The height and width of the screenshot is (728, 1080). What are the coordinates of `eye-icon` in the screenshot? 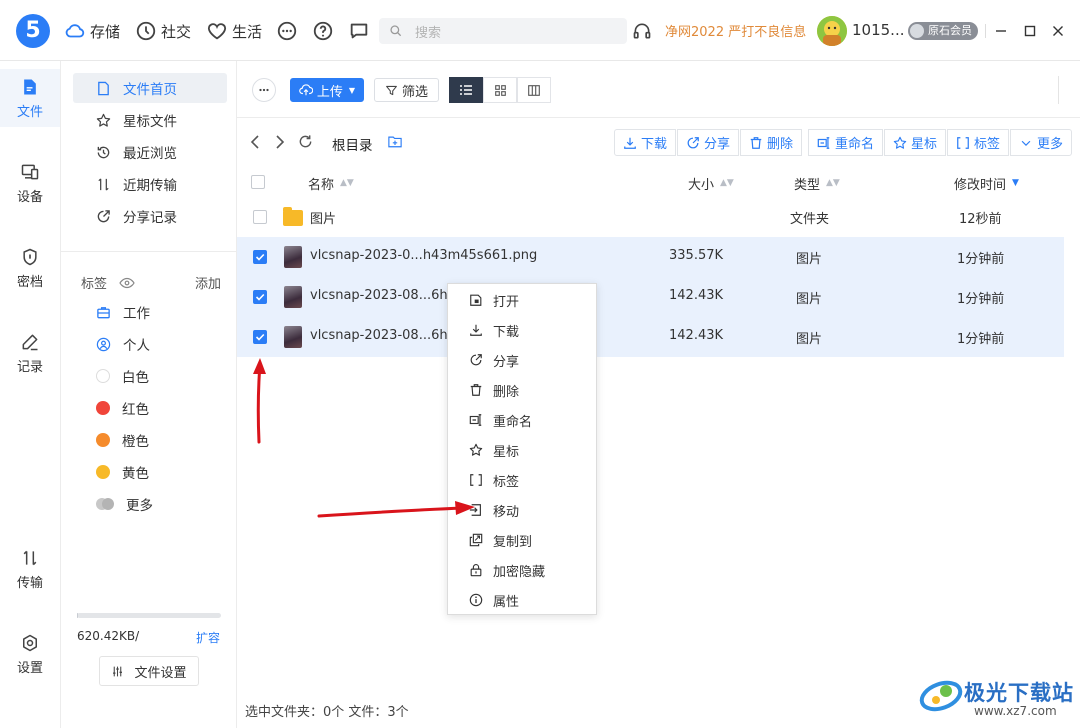 It's located at (127, 283).